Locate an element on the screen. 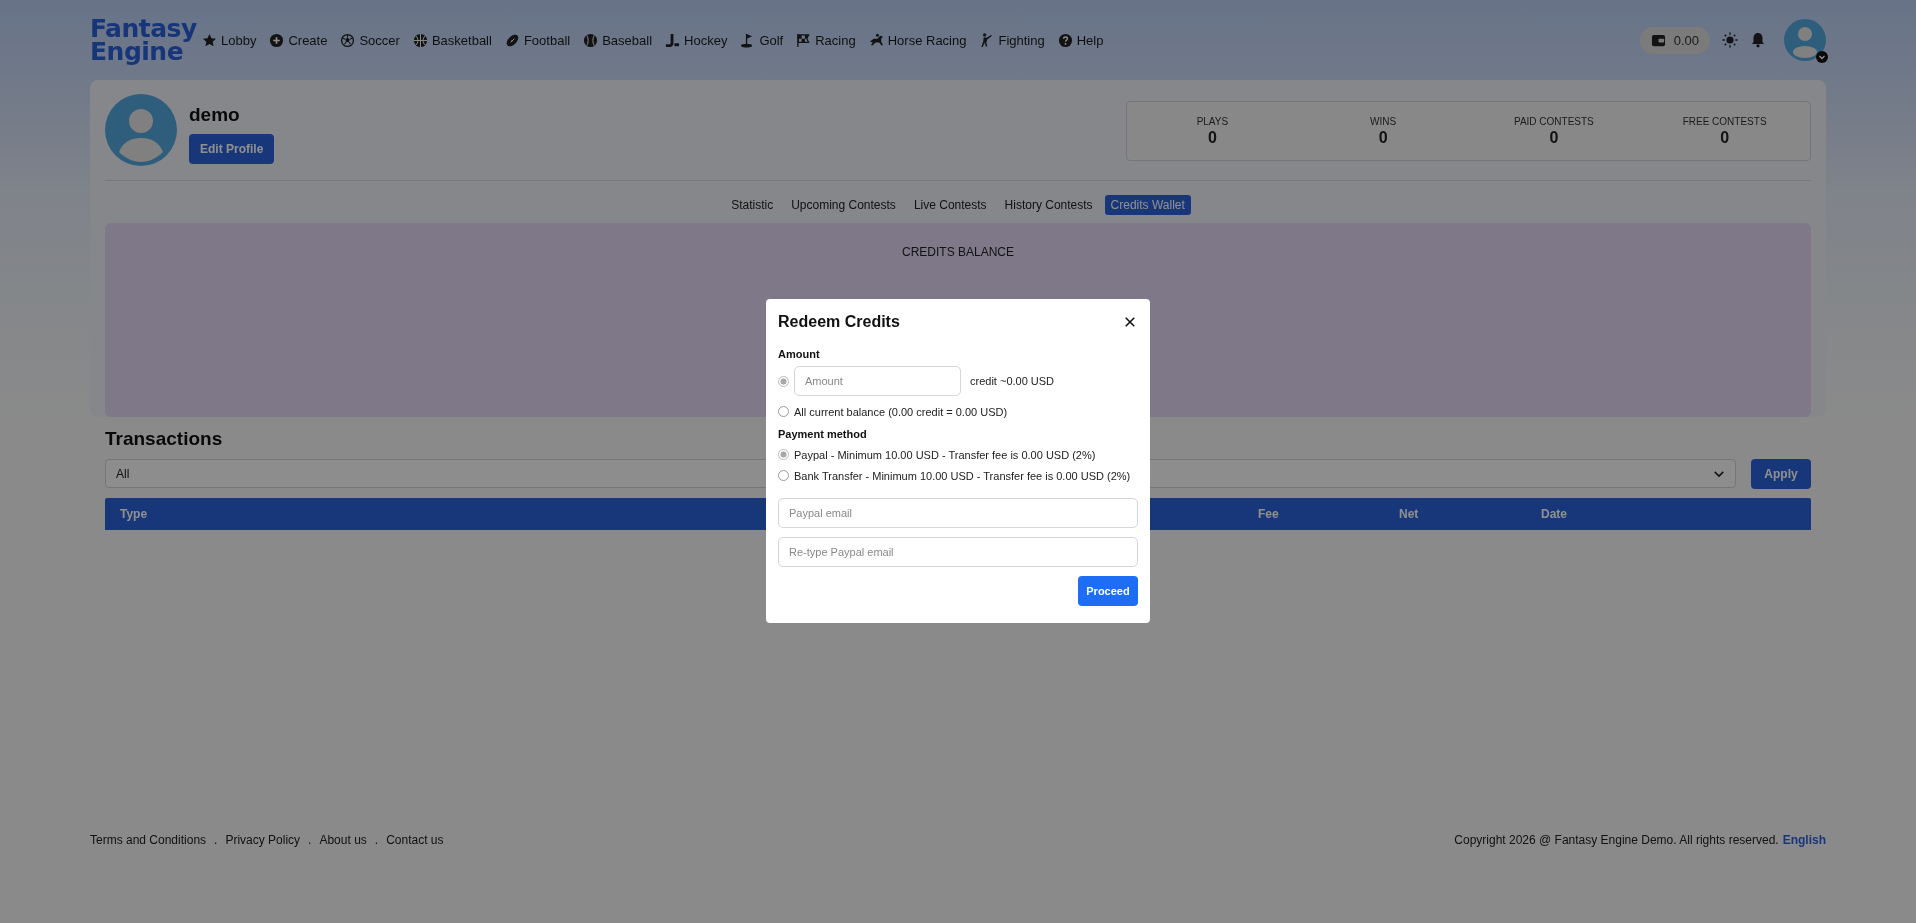 The width and height of the screenshot is (1916, 923). tab: Statistic is located at coordinates (752, 205).